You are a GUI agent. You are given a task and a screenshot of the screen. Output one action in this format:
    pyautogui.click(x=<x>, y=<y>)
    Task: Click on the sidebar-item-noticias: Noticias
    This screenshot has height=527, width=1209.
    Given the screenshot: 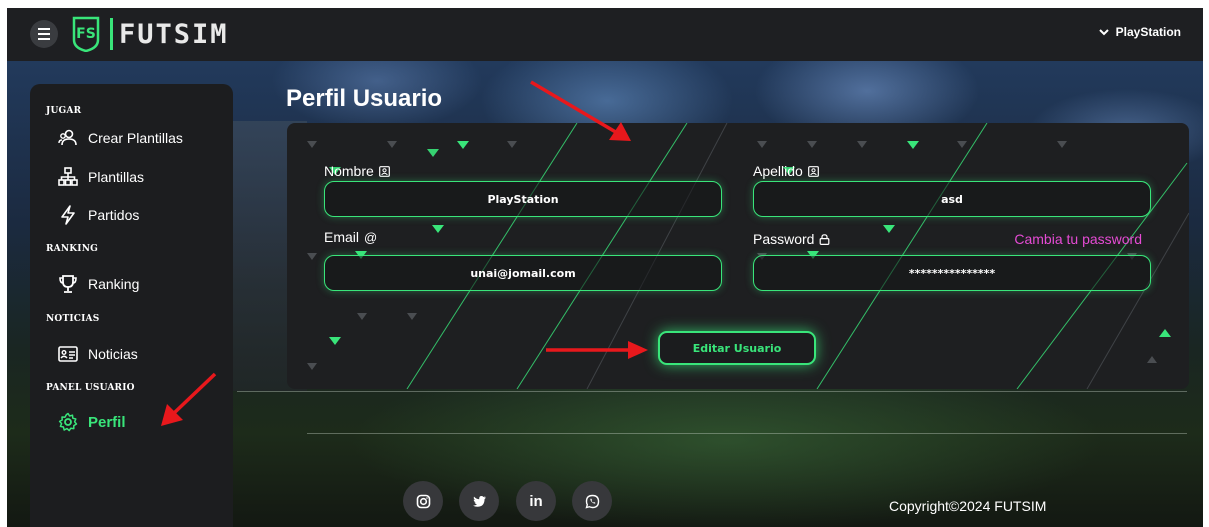 What is the action you would take?
    pyautogui.click(x=98, y=354)
    